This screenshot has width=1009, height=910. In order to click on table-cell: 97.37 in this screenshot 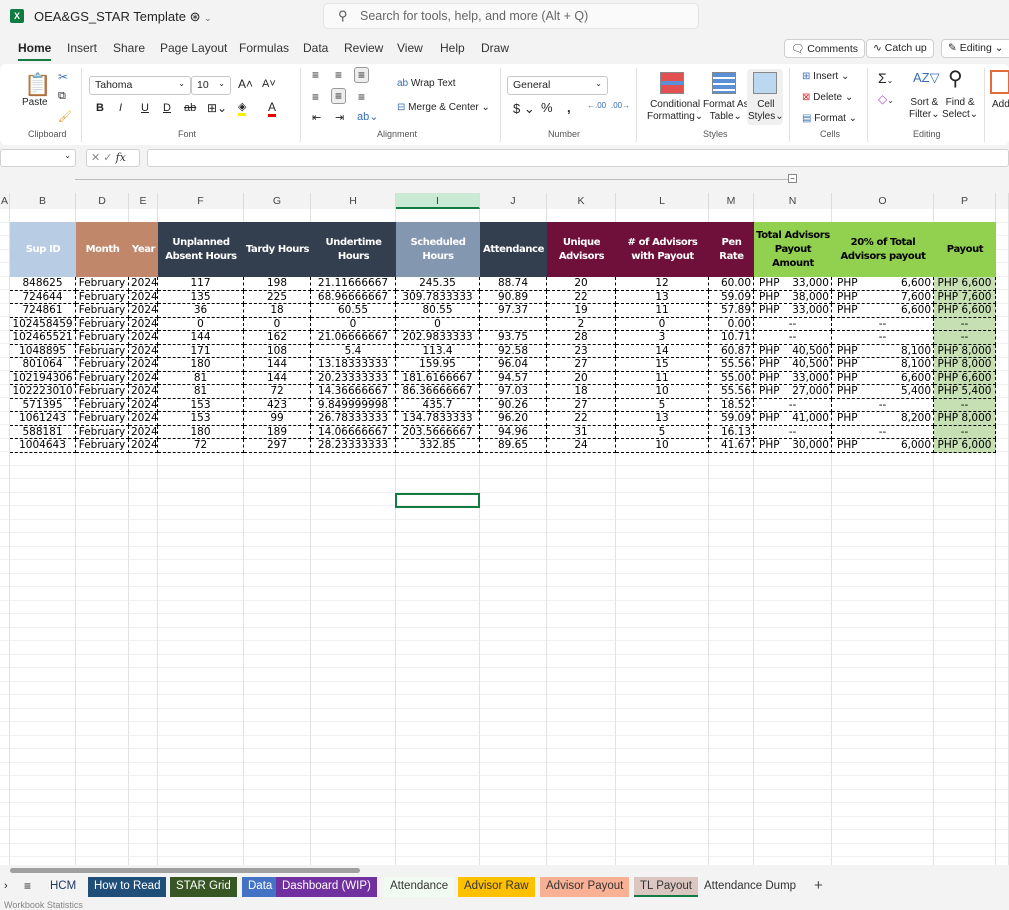, I will do `click(513, 311)`.